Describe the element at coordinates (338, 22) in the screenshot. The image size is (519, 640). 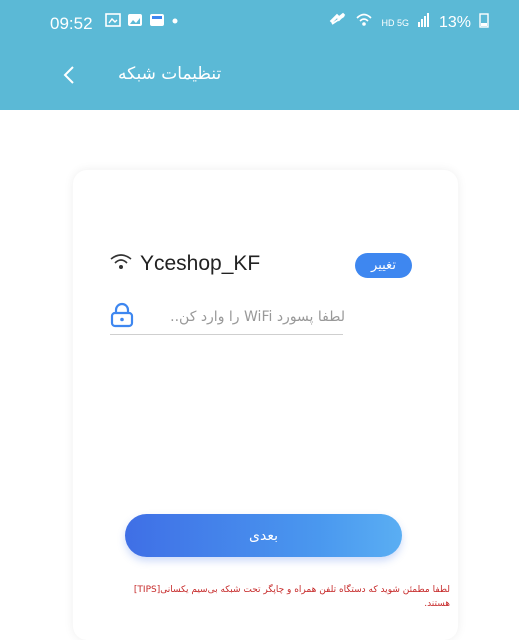
I see `mute-icon` at that location.